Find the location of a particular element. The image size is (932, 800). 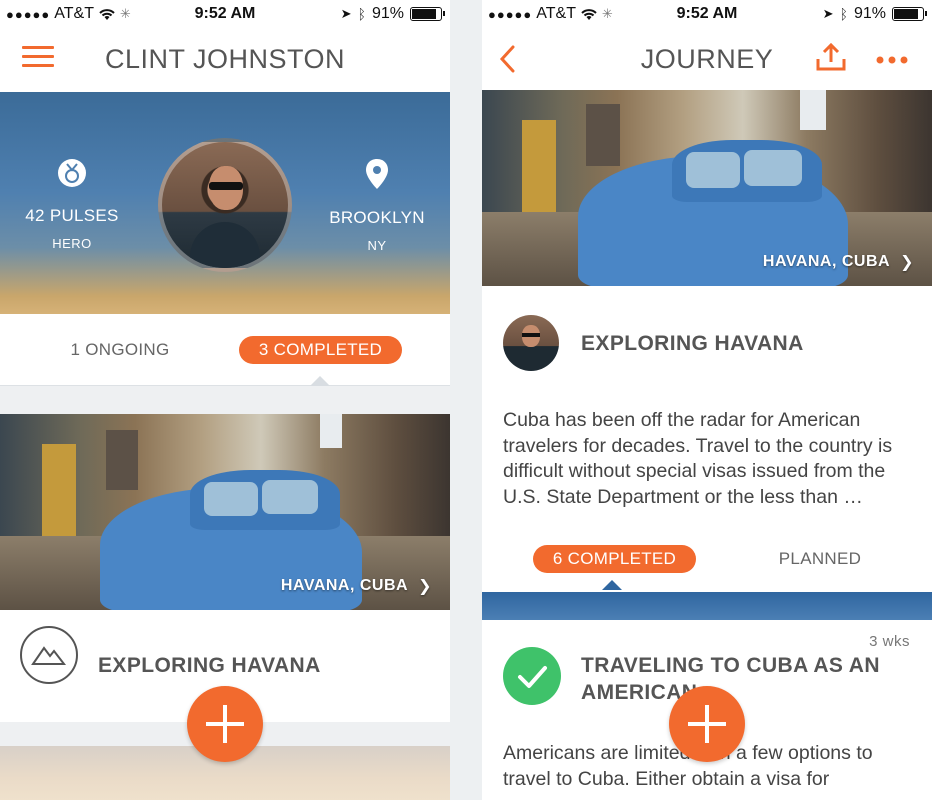

journey-title: EXPLORING HAVANA is located at coordinates (209, 665).